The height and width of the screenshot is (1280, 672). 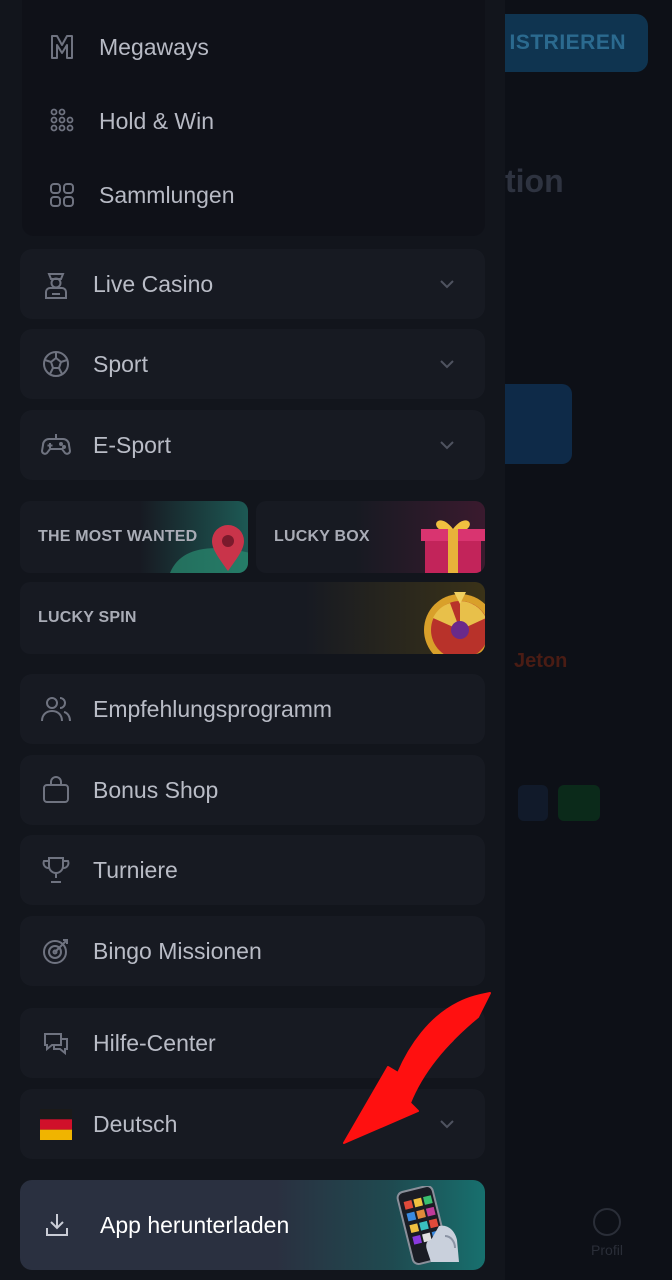 I want to click on soccer-ball-icon, so click(x=56, y=364).